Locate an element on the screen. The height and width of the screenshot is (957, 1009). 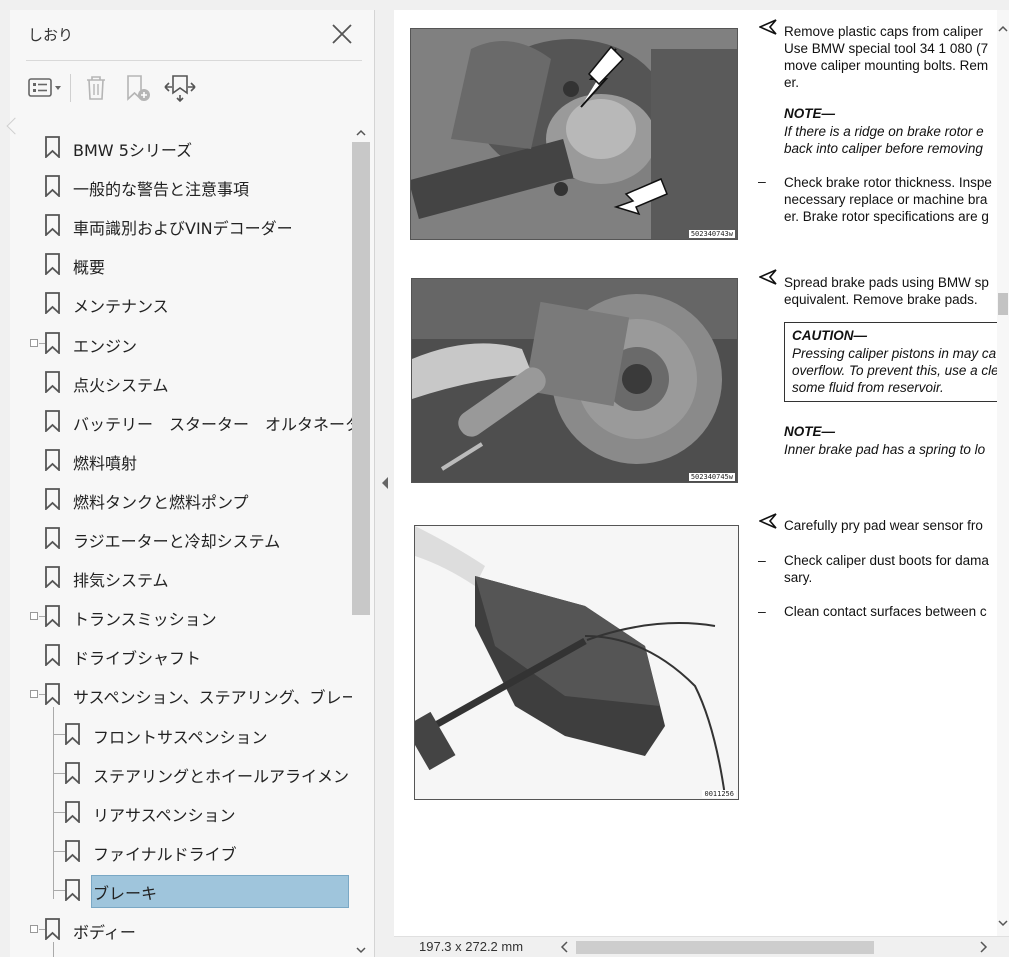
bookmark-item: メンテナンス is located at coordinates (181, 303).